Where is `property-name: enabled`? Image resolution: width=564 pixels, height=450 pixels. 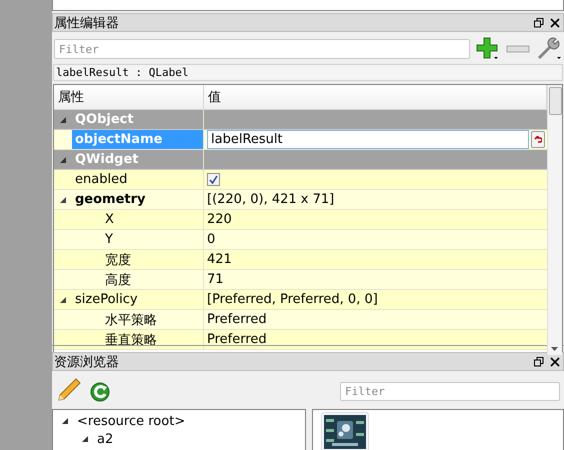 property-name: enabled is located at coordinates (101, 179).